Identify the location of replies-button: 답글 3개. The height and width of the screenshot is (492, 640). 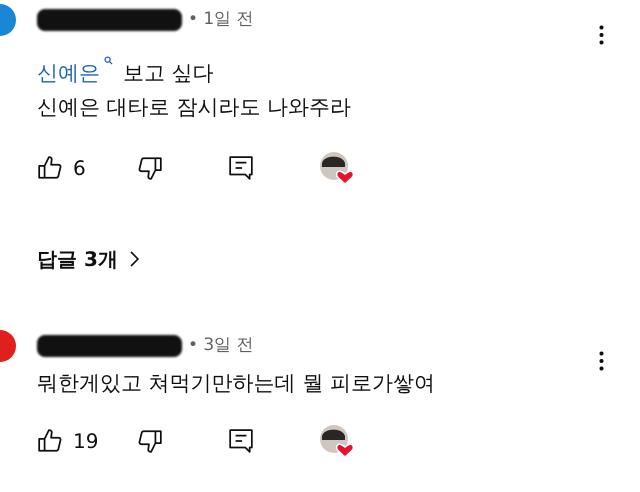
(88, 259).